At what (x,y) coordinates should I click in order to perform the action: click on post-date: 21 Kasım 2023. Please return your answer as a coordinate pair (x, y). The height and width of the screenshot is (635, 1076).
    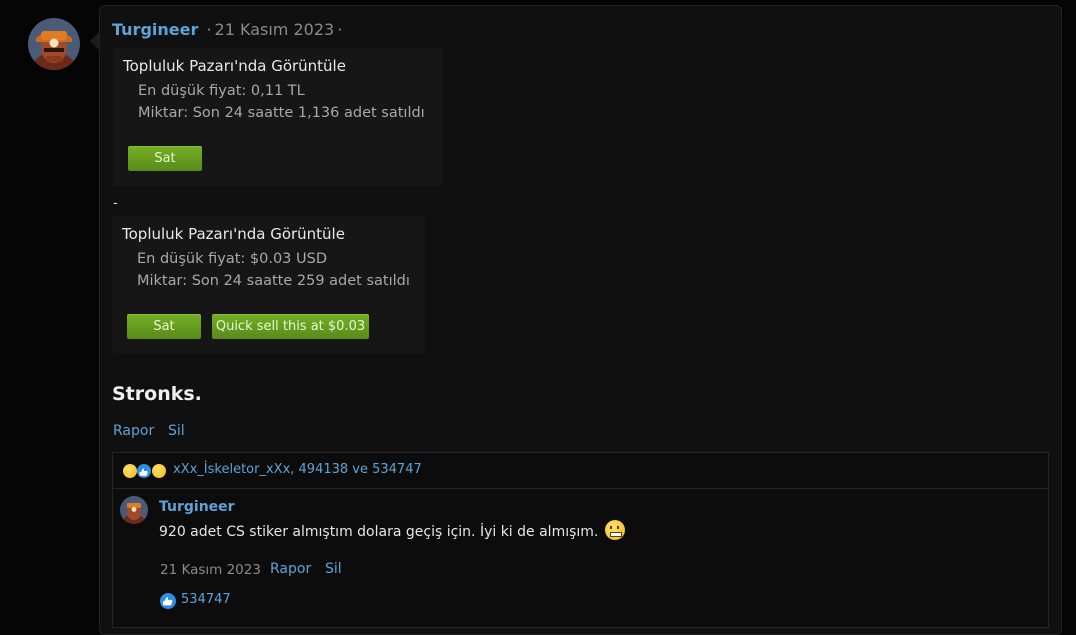
    Looking at the image, I should click on (275, 29).